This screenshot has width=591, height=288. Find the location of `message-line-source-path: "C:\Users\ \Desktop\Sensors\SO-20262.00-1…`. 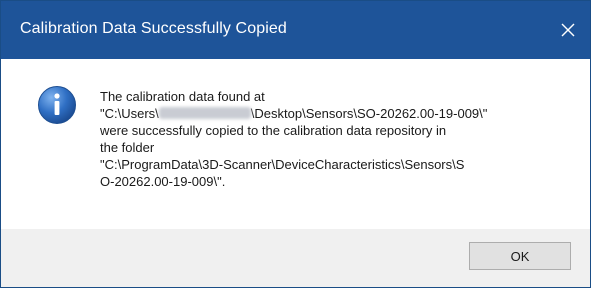

message-line-source-path: "C:\Users\ \Desktop\Sensors\SO-20262.00-1… is located at coordinates (335, 113).